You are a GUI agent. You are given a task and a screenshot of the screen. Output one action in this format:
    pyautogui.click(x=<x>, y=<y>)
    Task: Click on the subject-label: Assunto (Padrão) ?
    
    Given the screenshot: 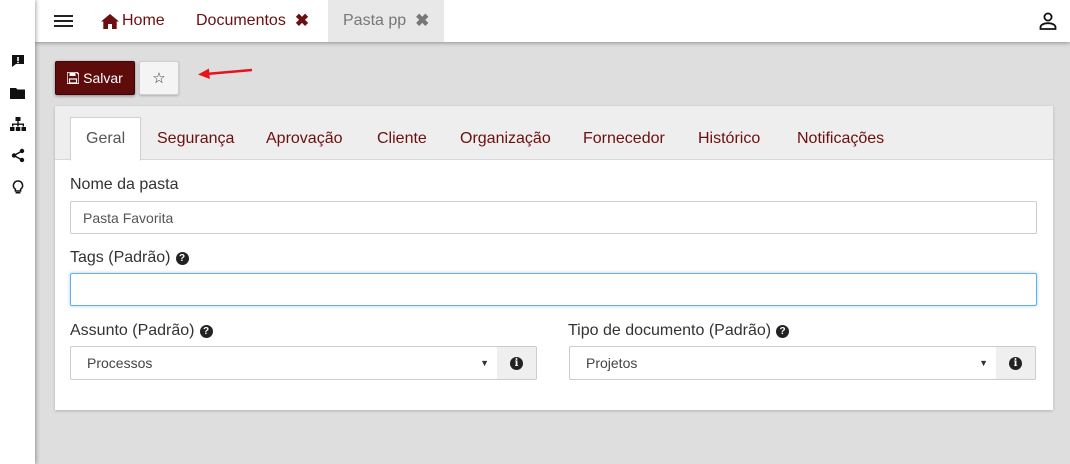 What is the action you would take?
    pyautogui.click(x=141, y=331)
    